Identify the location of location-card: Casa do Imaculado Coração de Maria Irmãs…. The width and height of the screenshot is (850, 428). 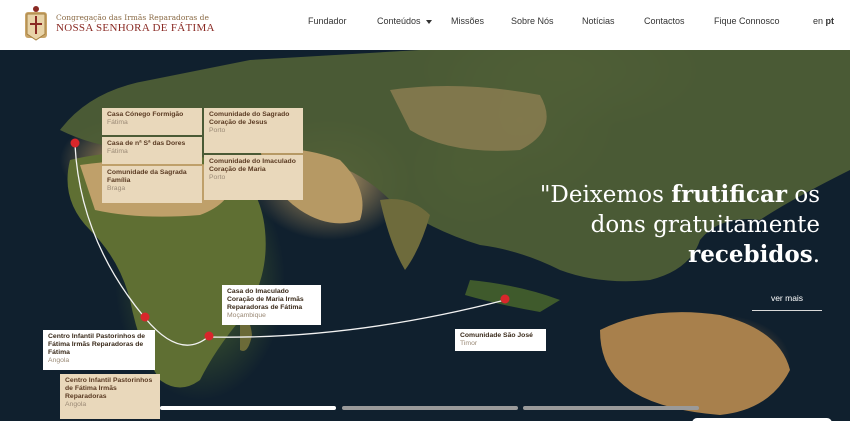
(271, 305).